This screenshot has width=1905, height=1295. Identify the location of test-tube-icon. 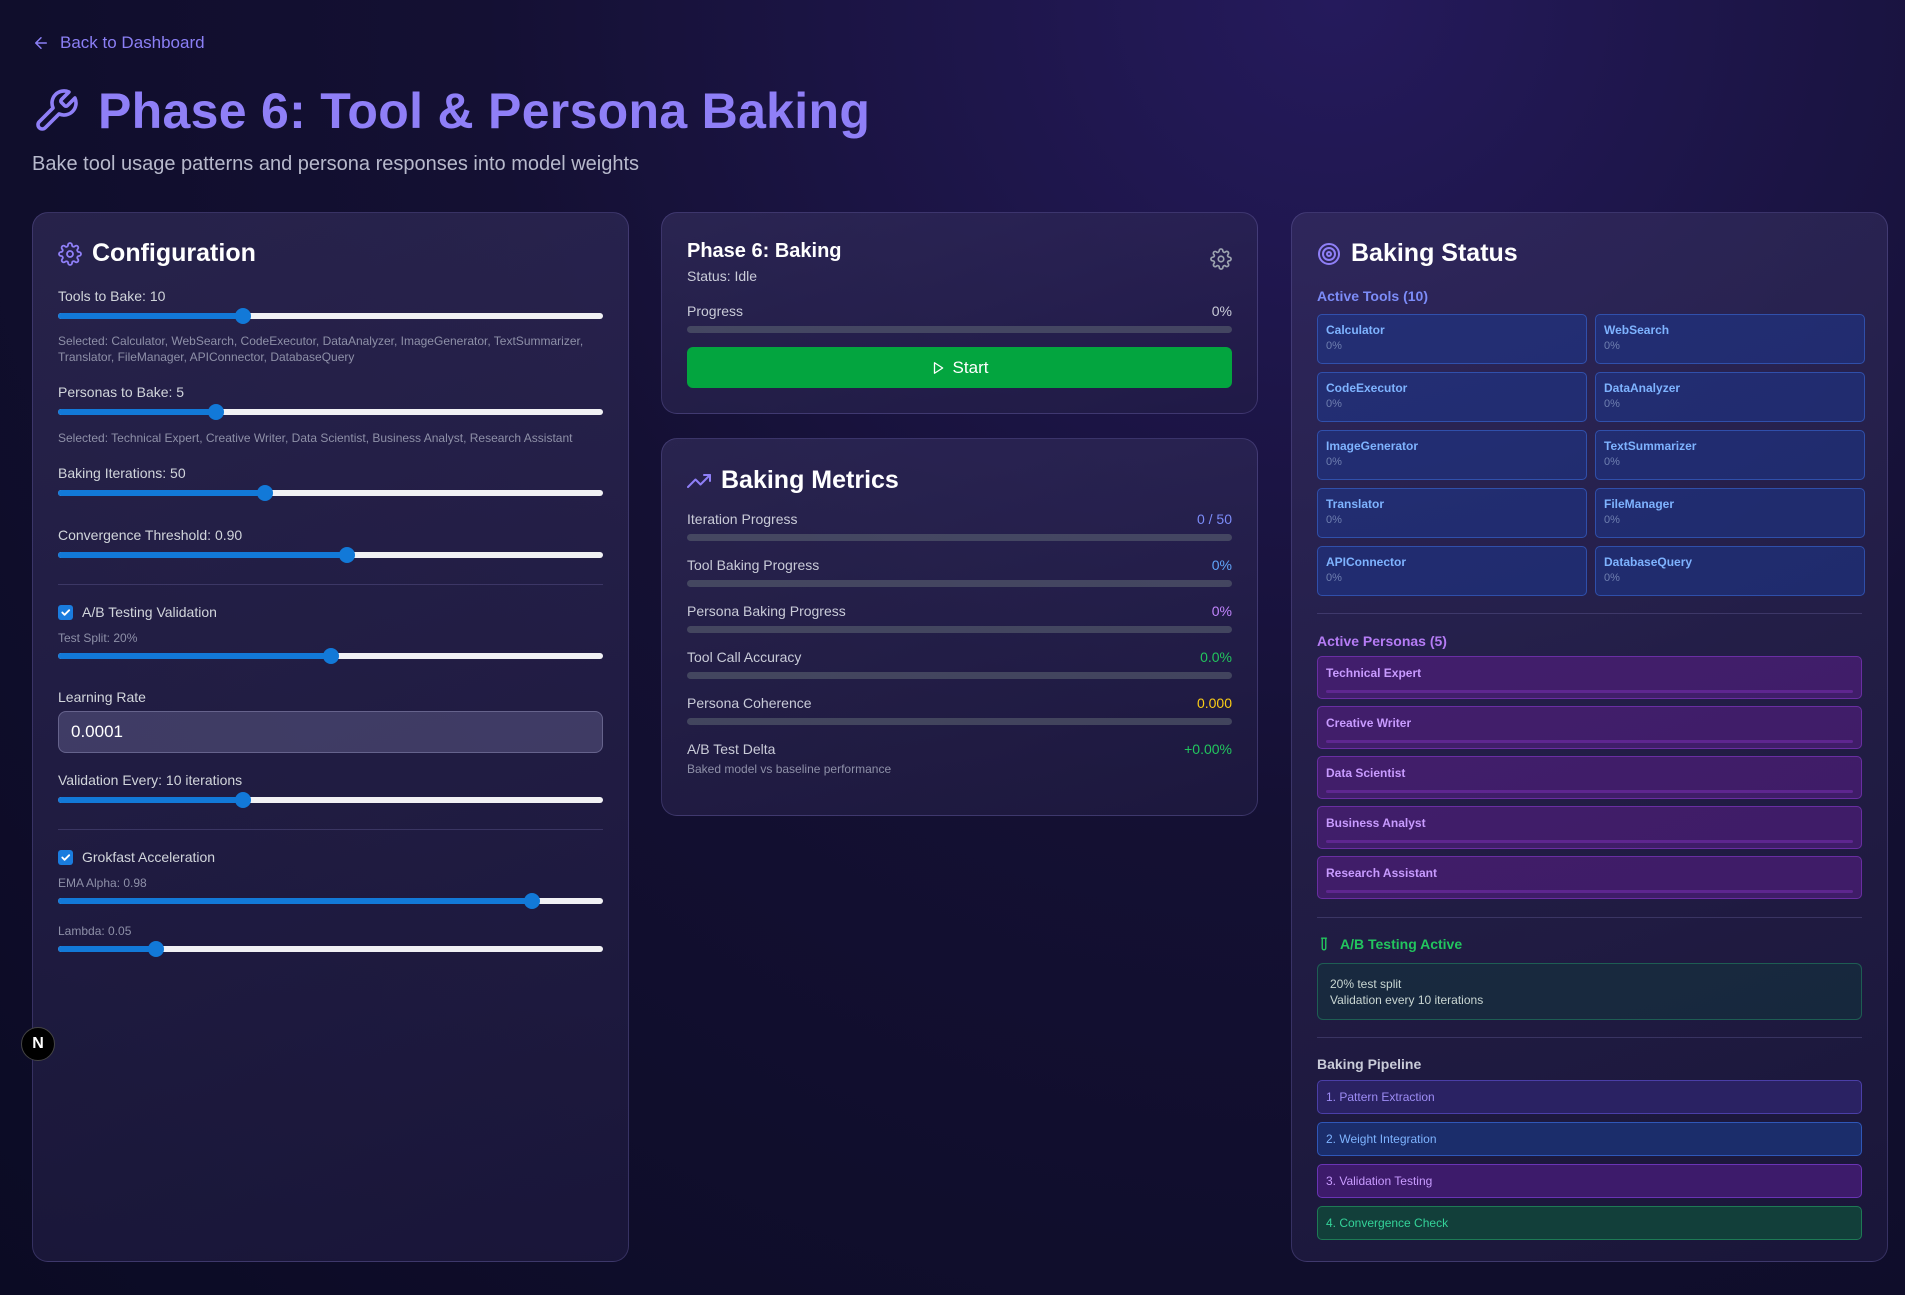
(1324, 944).